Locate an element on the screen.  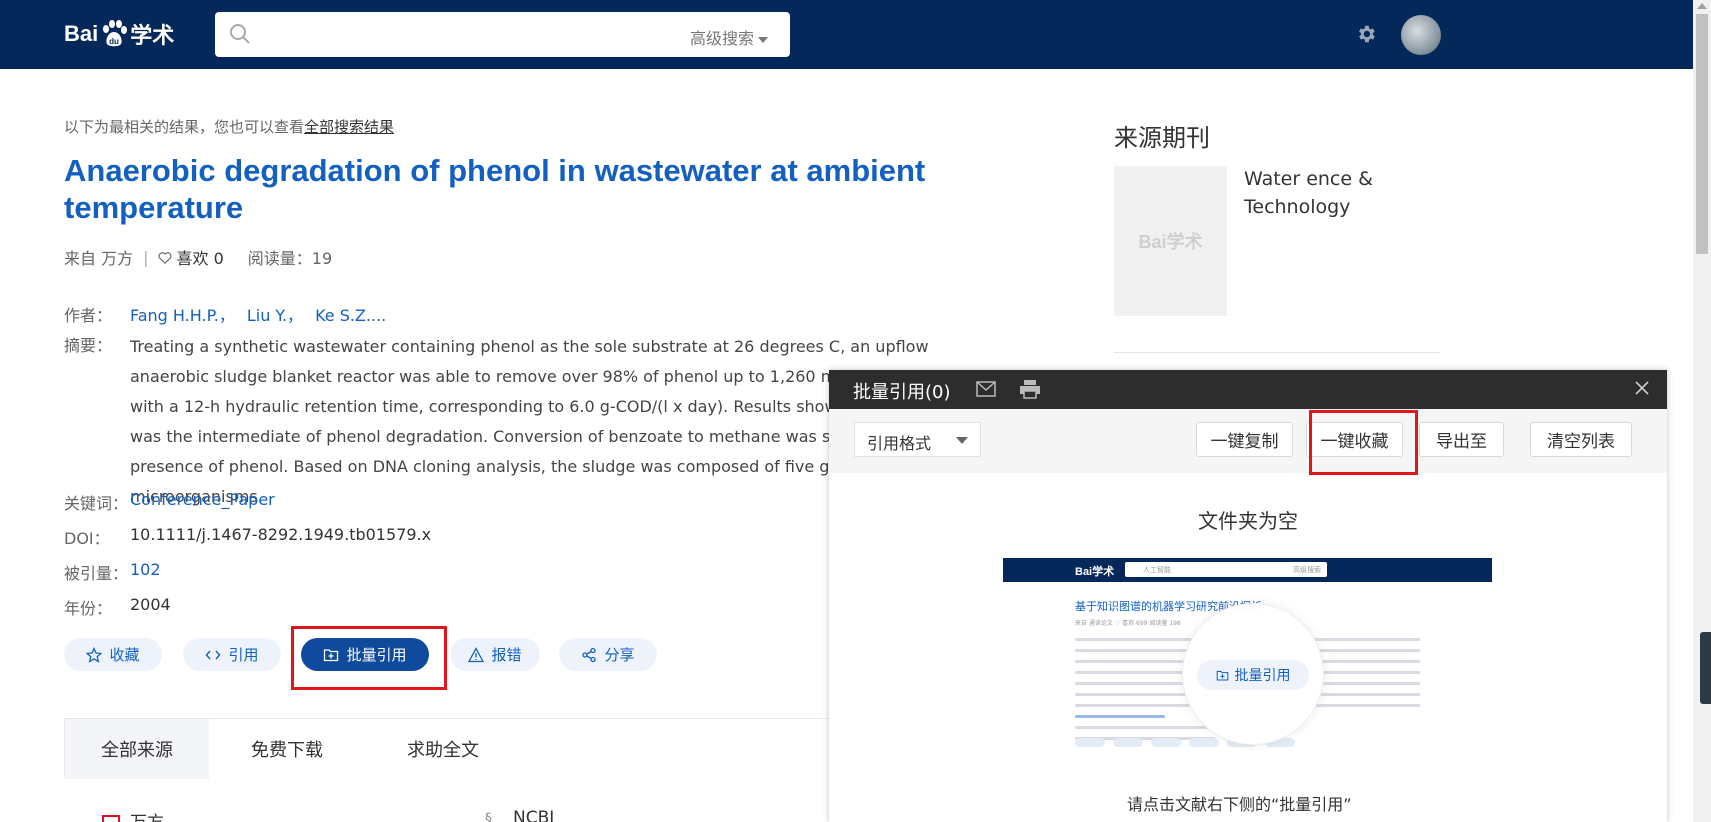
tab-free-download: 免费下载 is located at coordinates (287, 749).